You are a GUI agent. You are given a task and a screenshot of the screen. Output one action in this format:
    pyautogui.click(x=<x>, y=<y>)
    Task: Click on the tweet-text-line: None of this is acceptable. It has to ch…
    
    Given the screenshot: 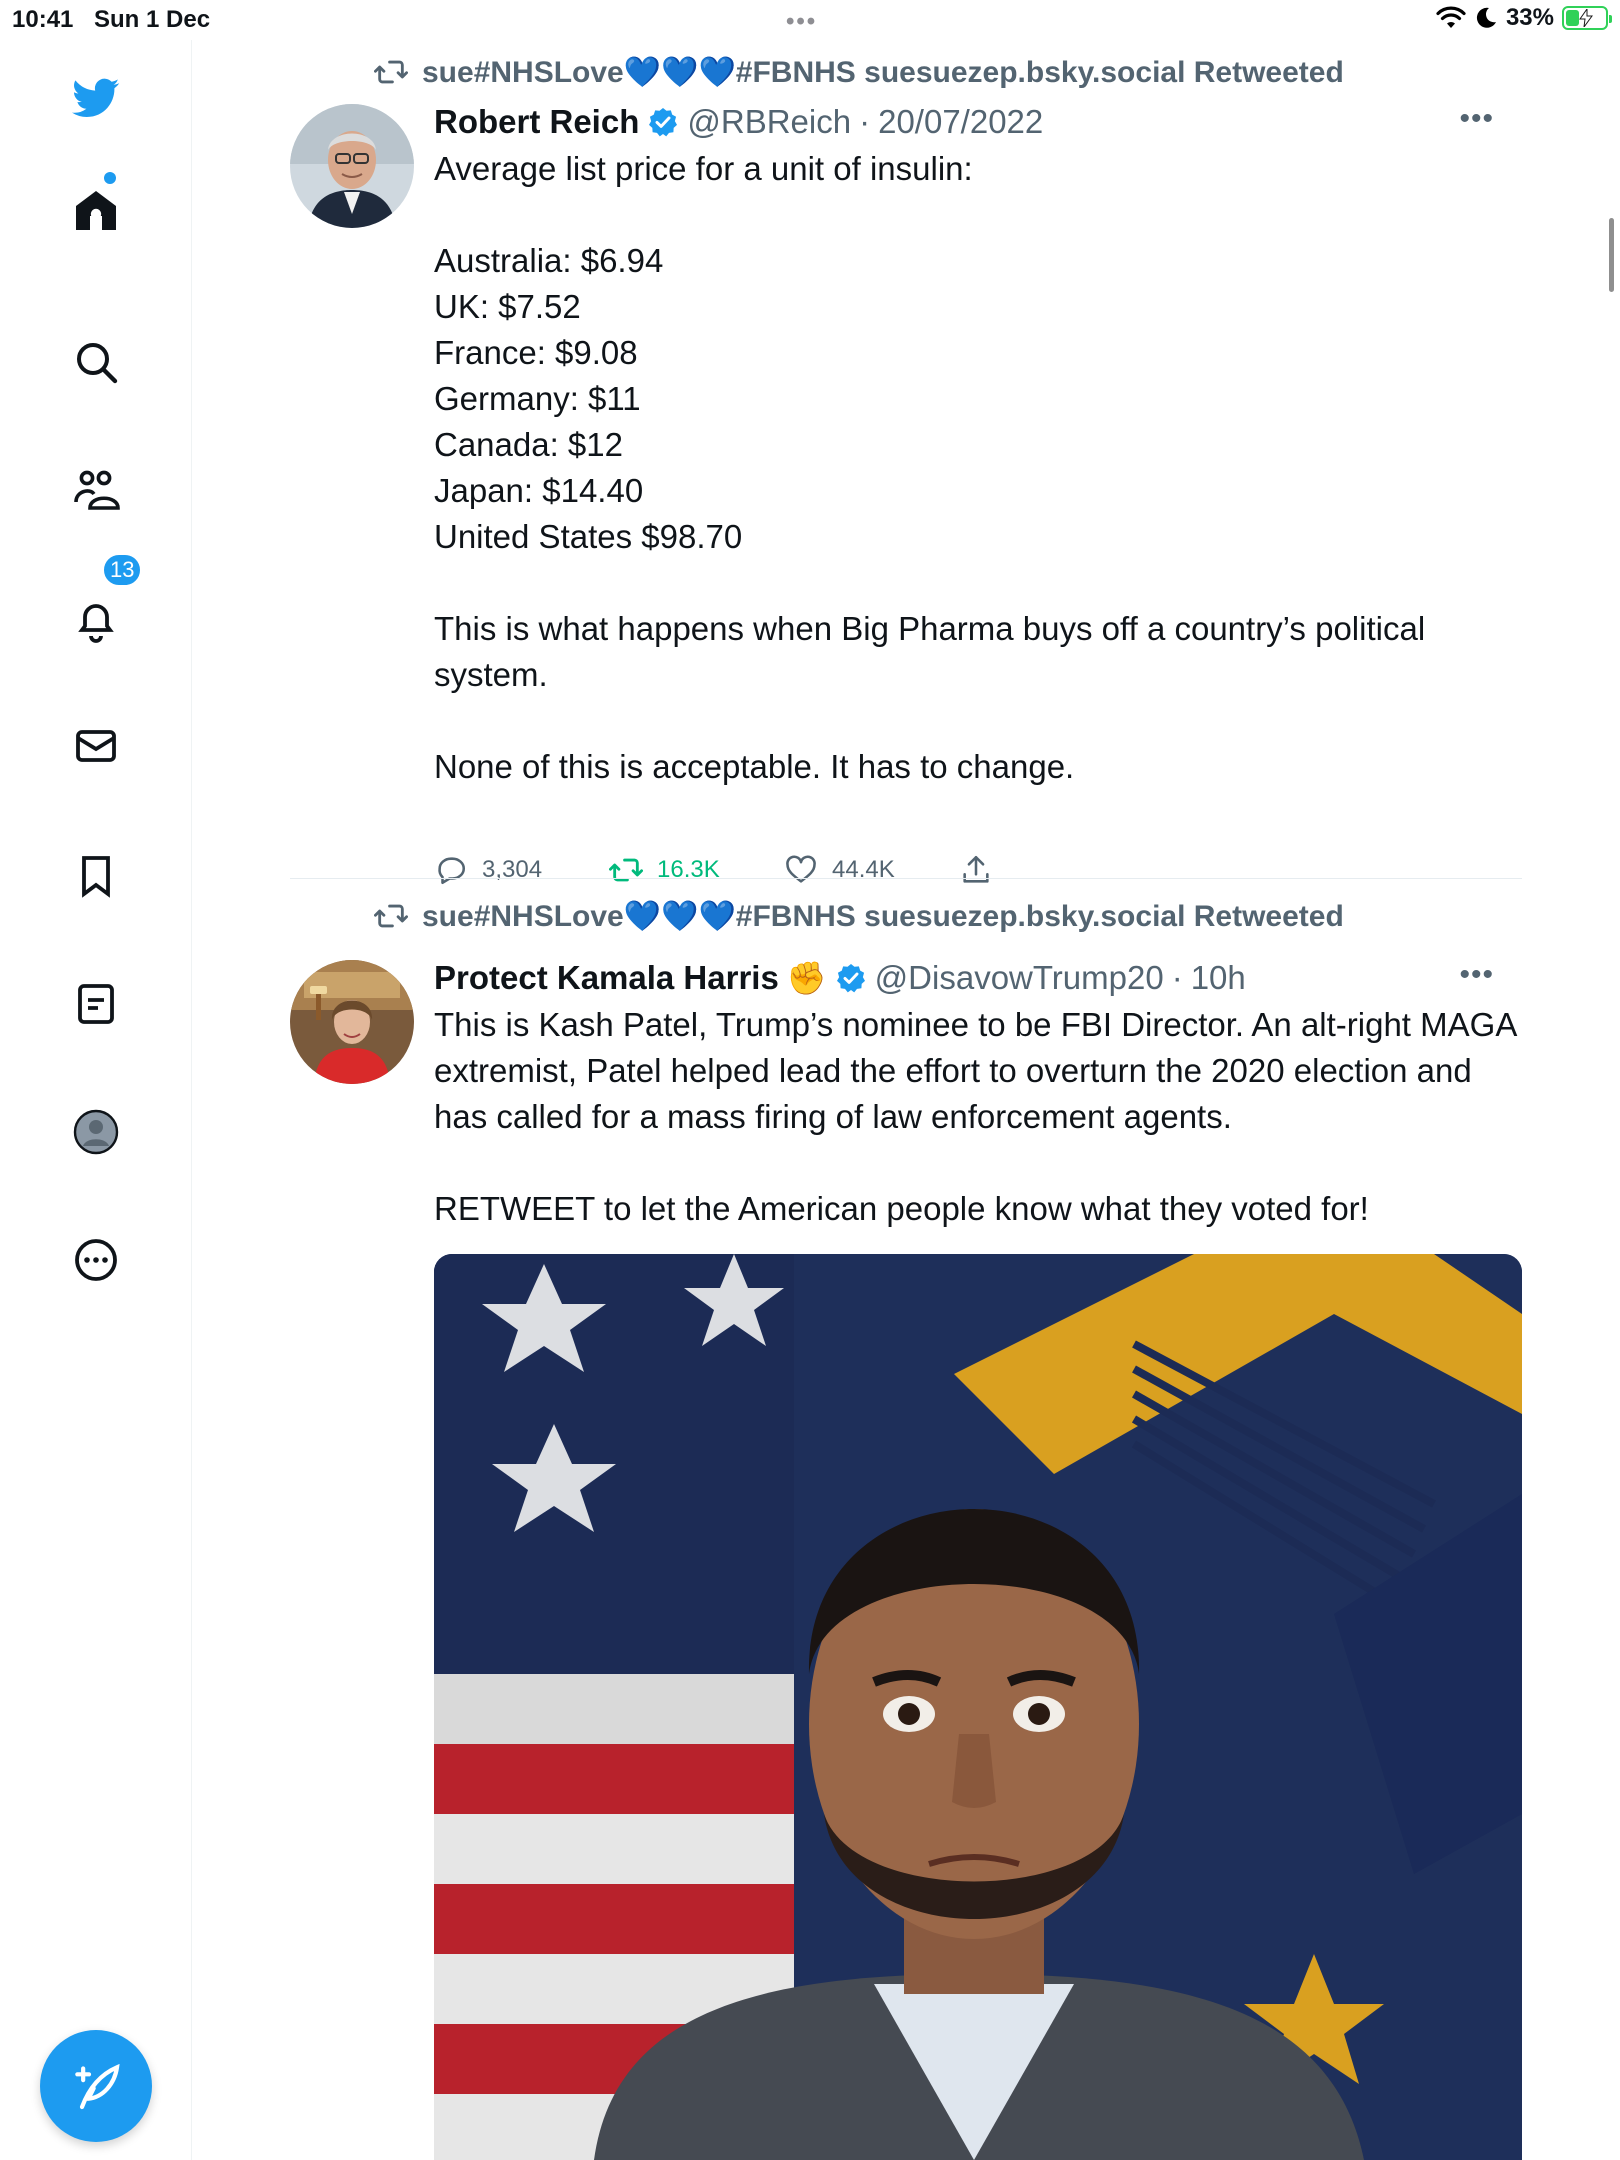 What is the action you would take?
    pyautogui.click(x=754, y=766)
    